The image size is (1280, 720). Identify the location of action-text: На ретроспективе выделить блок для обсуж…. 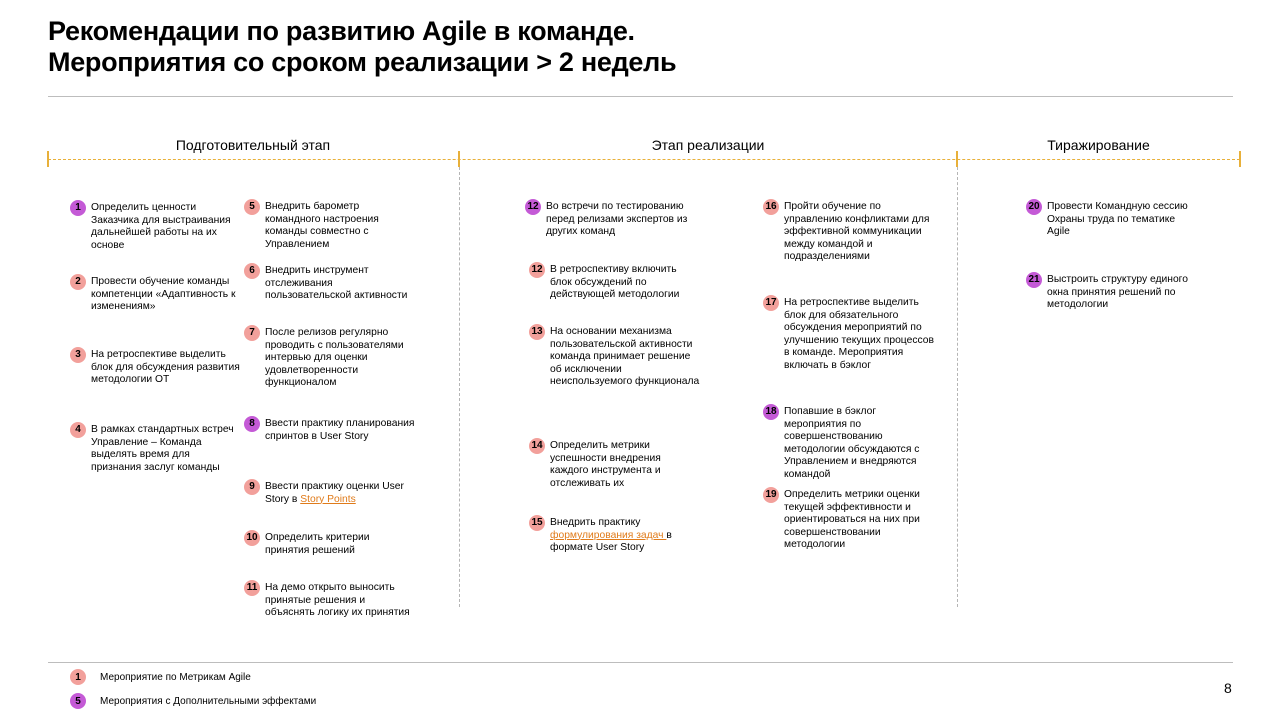
(165, 367).